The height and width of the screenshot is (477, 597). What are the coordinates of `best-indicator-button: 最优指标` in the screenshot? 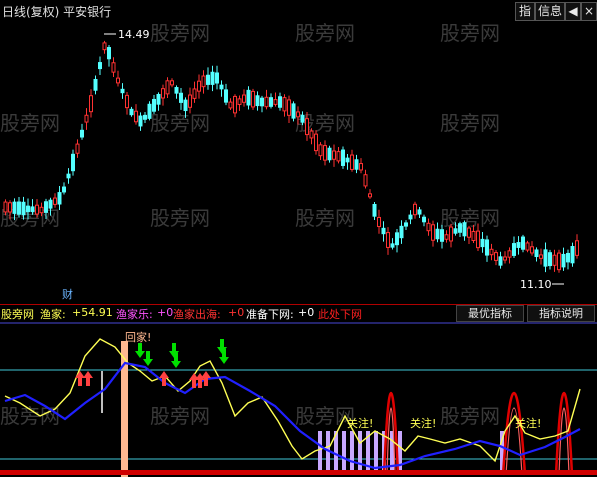 It's located at (490, 313).